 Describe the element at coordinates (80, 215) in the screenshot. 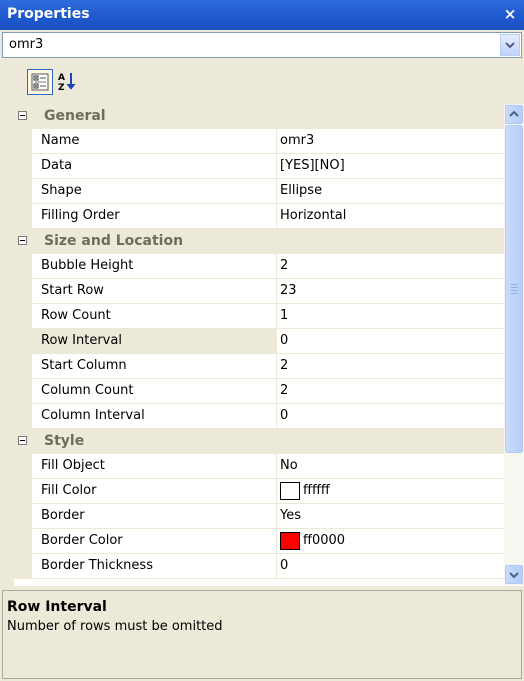

I see `property-name: Filling Order` at that location.